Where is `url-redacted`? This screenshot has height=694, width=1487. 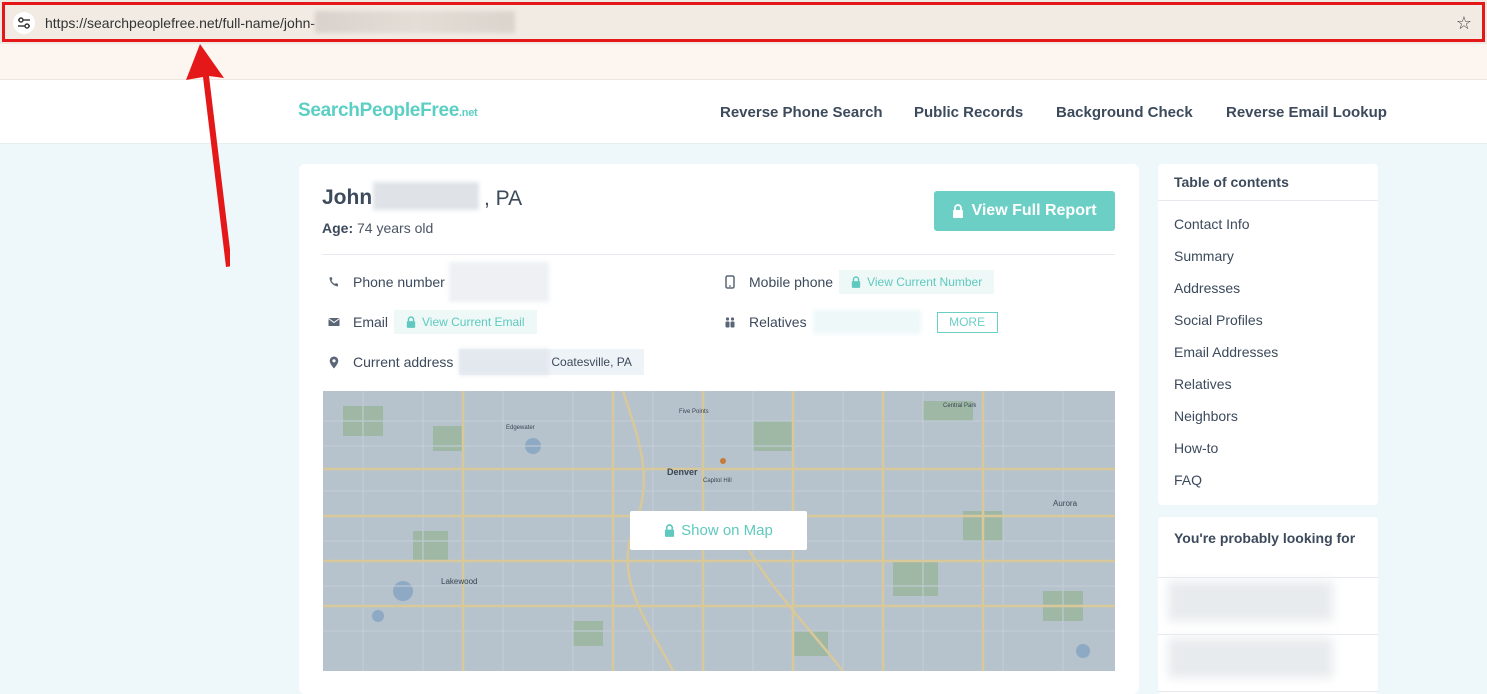 url-redacted is located at coordinates (415, 22).